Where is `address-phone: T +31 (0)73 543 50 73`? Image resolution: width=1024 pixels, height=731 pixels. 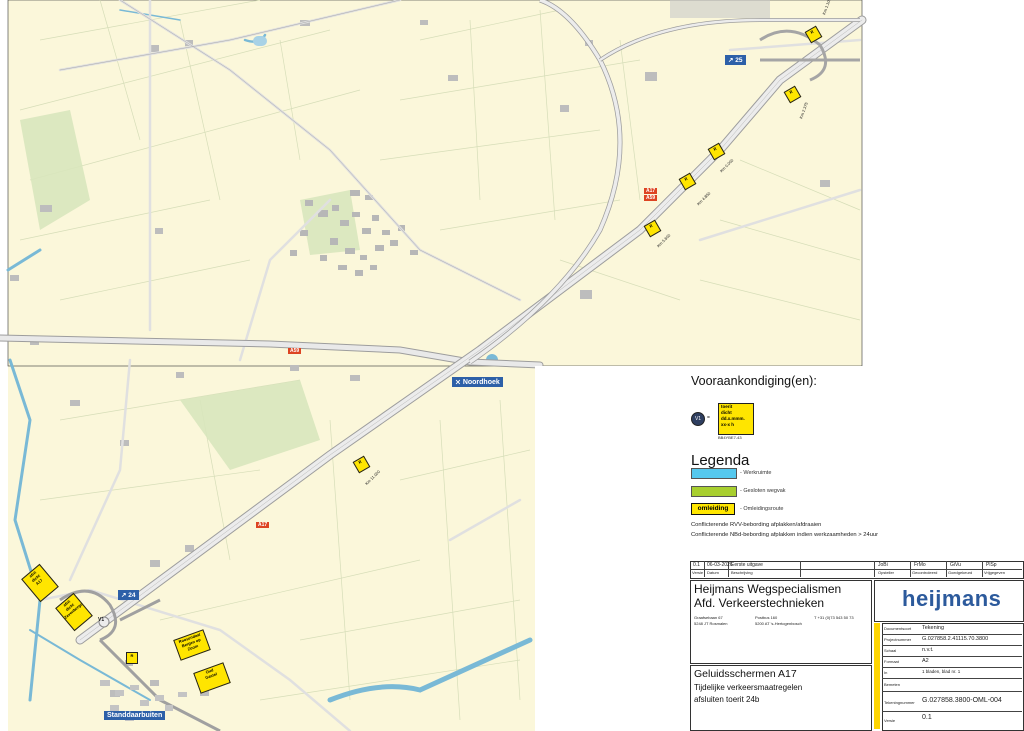
address-phone: T +31 (0)73 543 50 73 is located at coordinates (834, 617).